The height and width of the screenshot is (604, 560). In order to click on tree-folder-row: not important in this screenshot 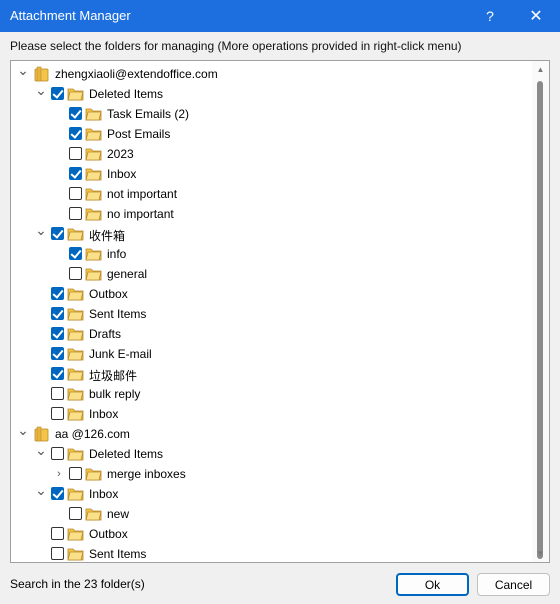, I will do `click(271, 194)`.